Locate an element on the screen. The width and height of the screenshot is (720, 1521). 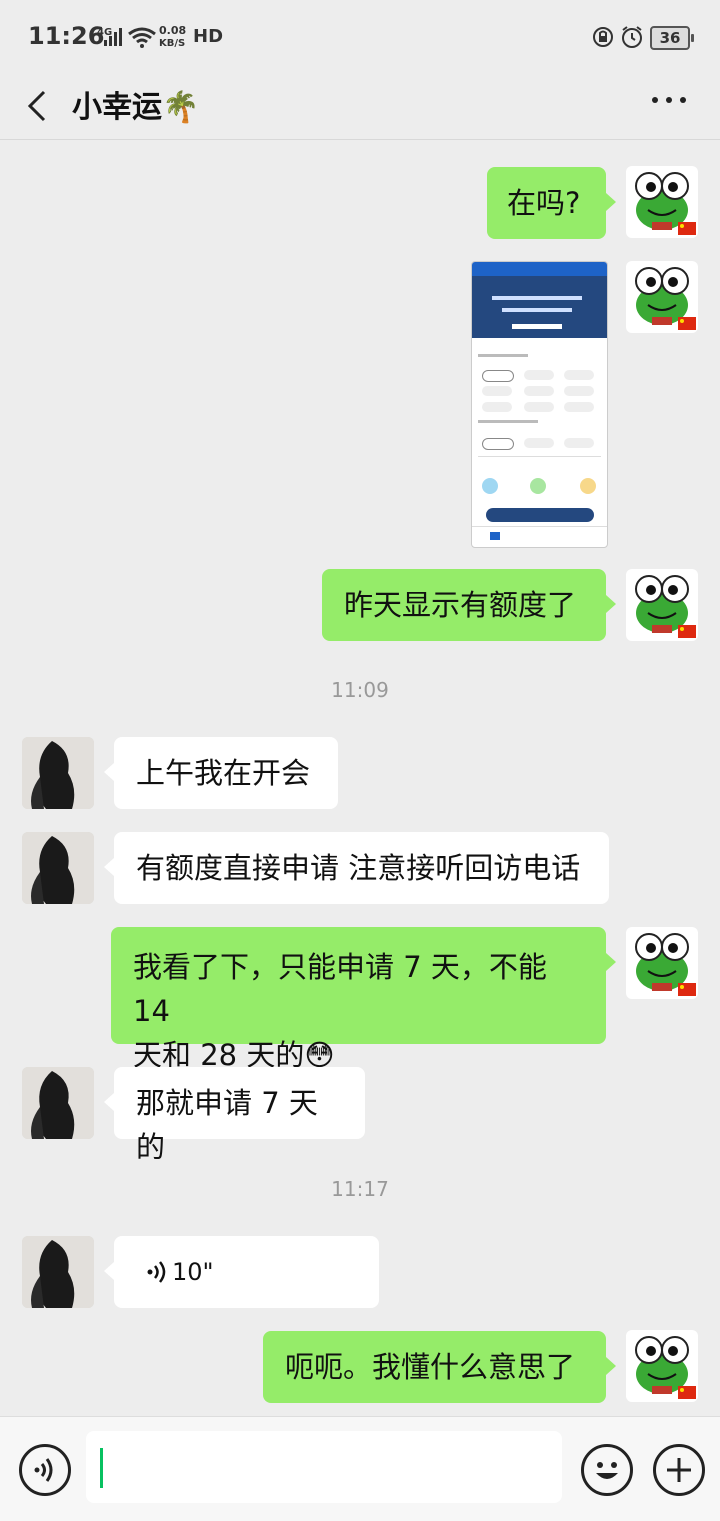
battery-indicator: 36 is located at coordinates (672, 38).